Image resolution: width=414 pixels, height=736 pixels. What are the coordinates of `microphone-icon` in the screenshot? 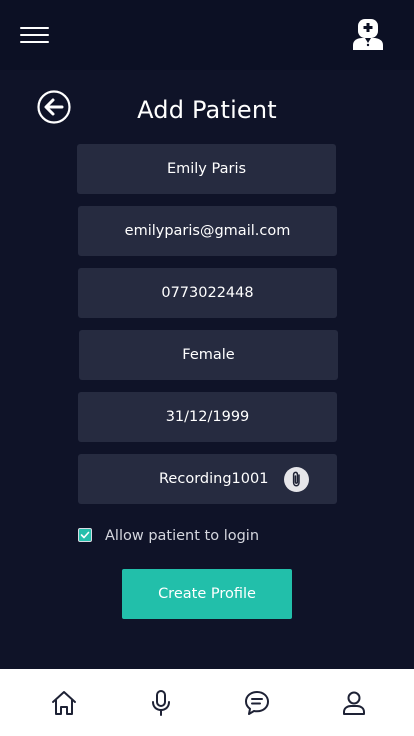 It's located at (161, 703).